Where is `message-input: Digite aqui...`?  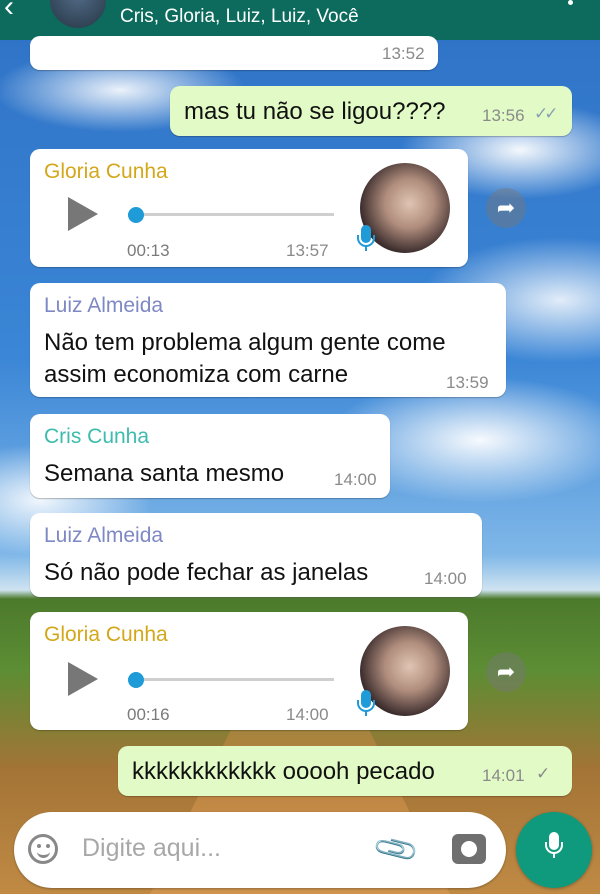 message-input: Digite aqui... is located at coordinates (151, 848).